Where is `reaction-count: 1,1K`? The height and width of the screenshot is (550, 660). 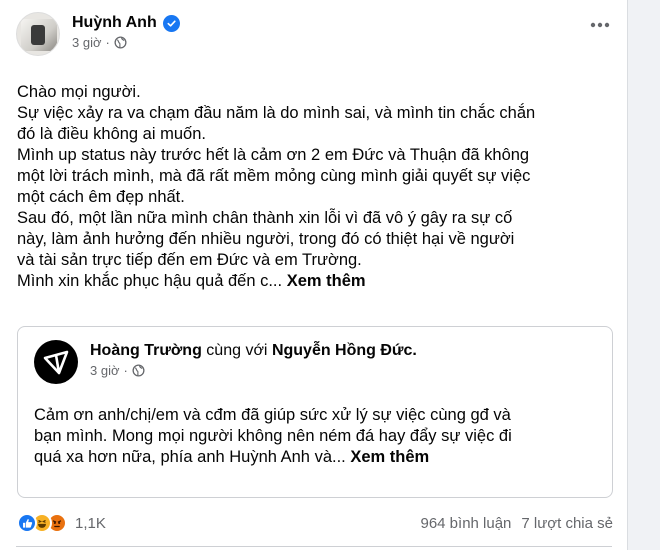 reaction-count: 1,1K is located at coordinates (90, 523).